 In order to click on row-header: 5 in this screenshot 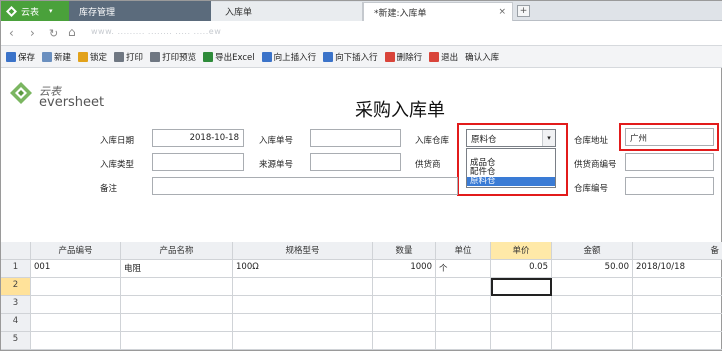, I will do `click(16, 341)`.